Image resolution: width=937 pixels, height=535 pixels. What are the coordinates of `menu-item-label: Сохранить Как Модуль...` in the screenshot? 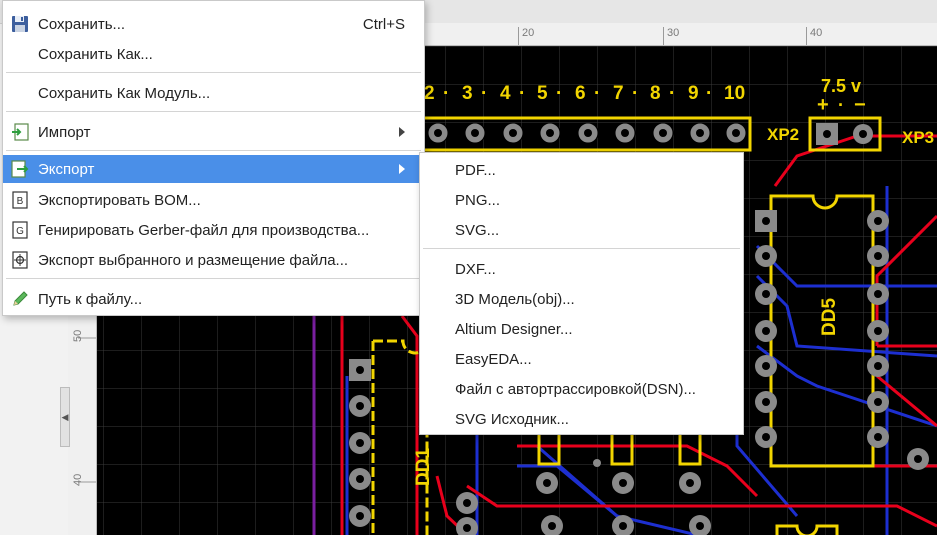 It's located at (124, 93).